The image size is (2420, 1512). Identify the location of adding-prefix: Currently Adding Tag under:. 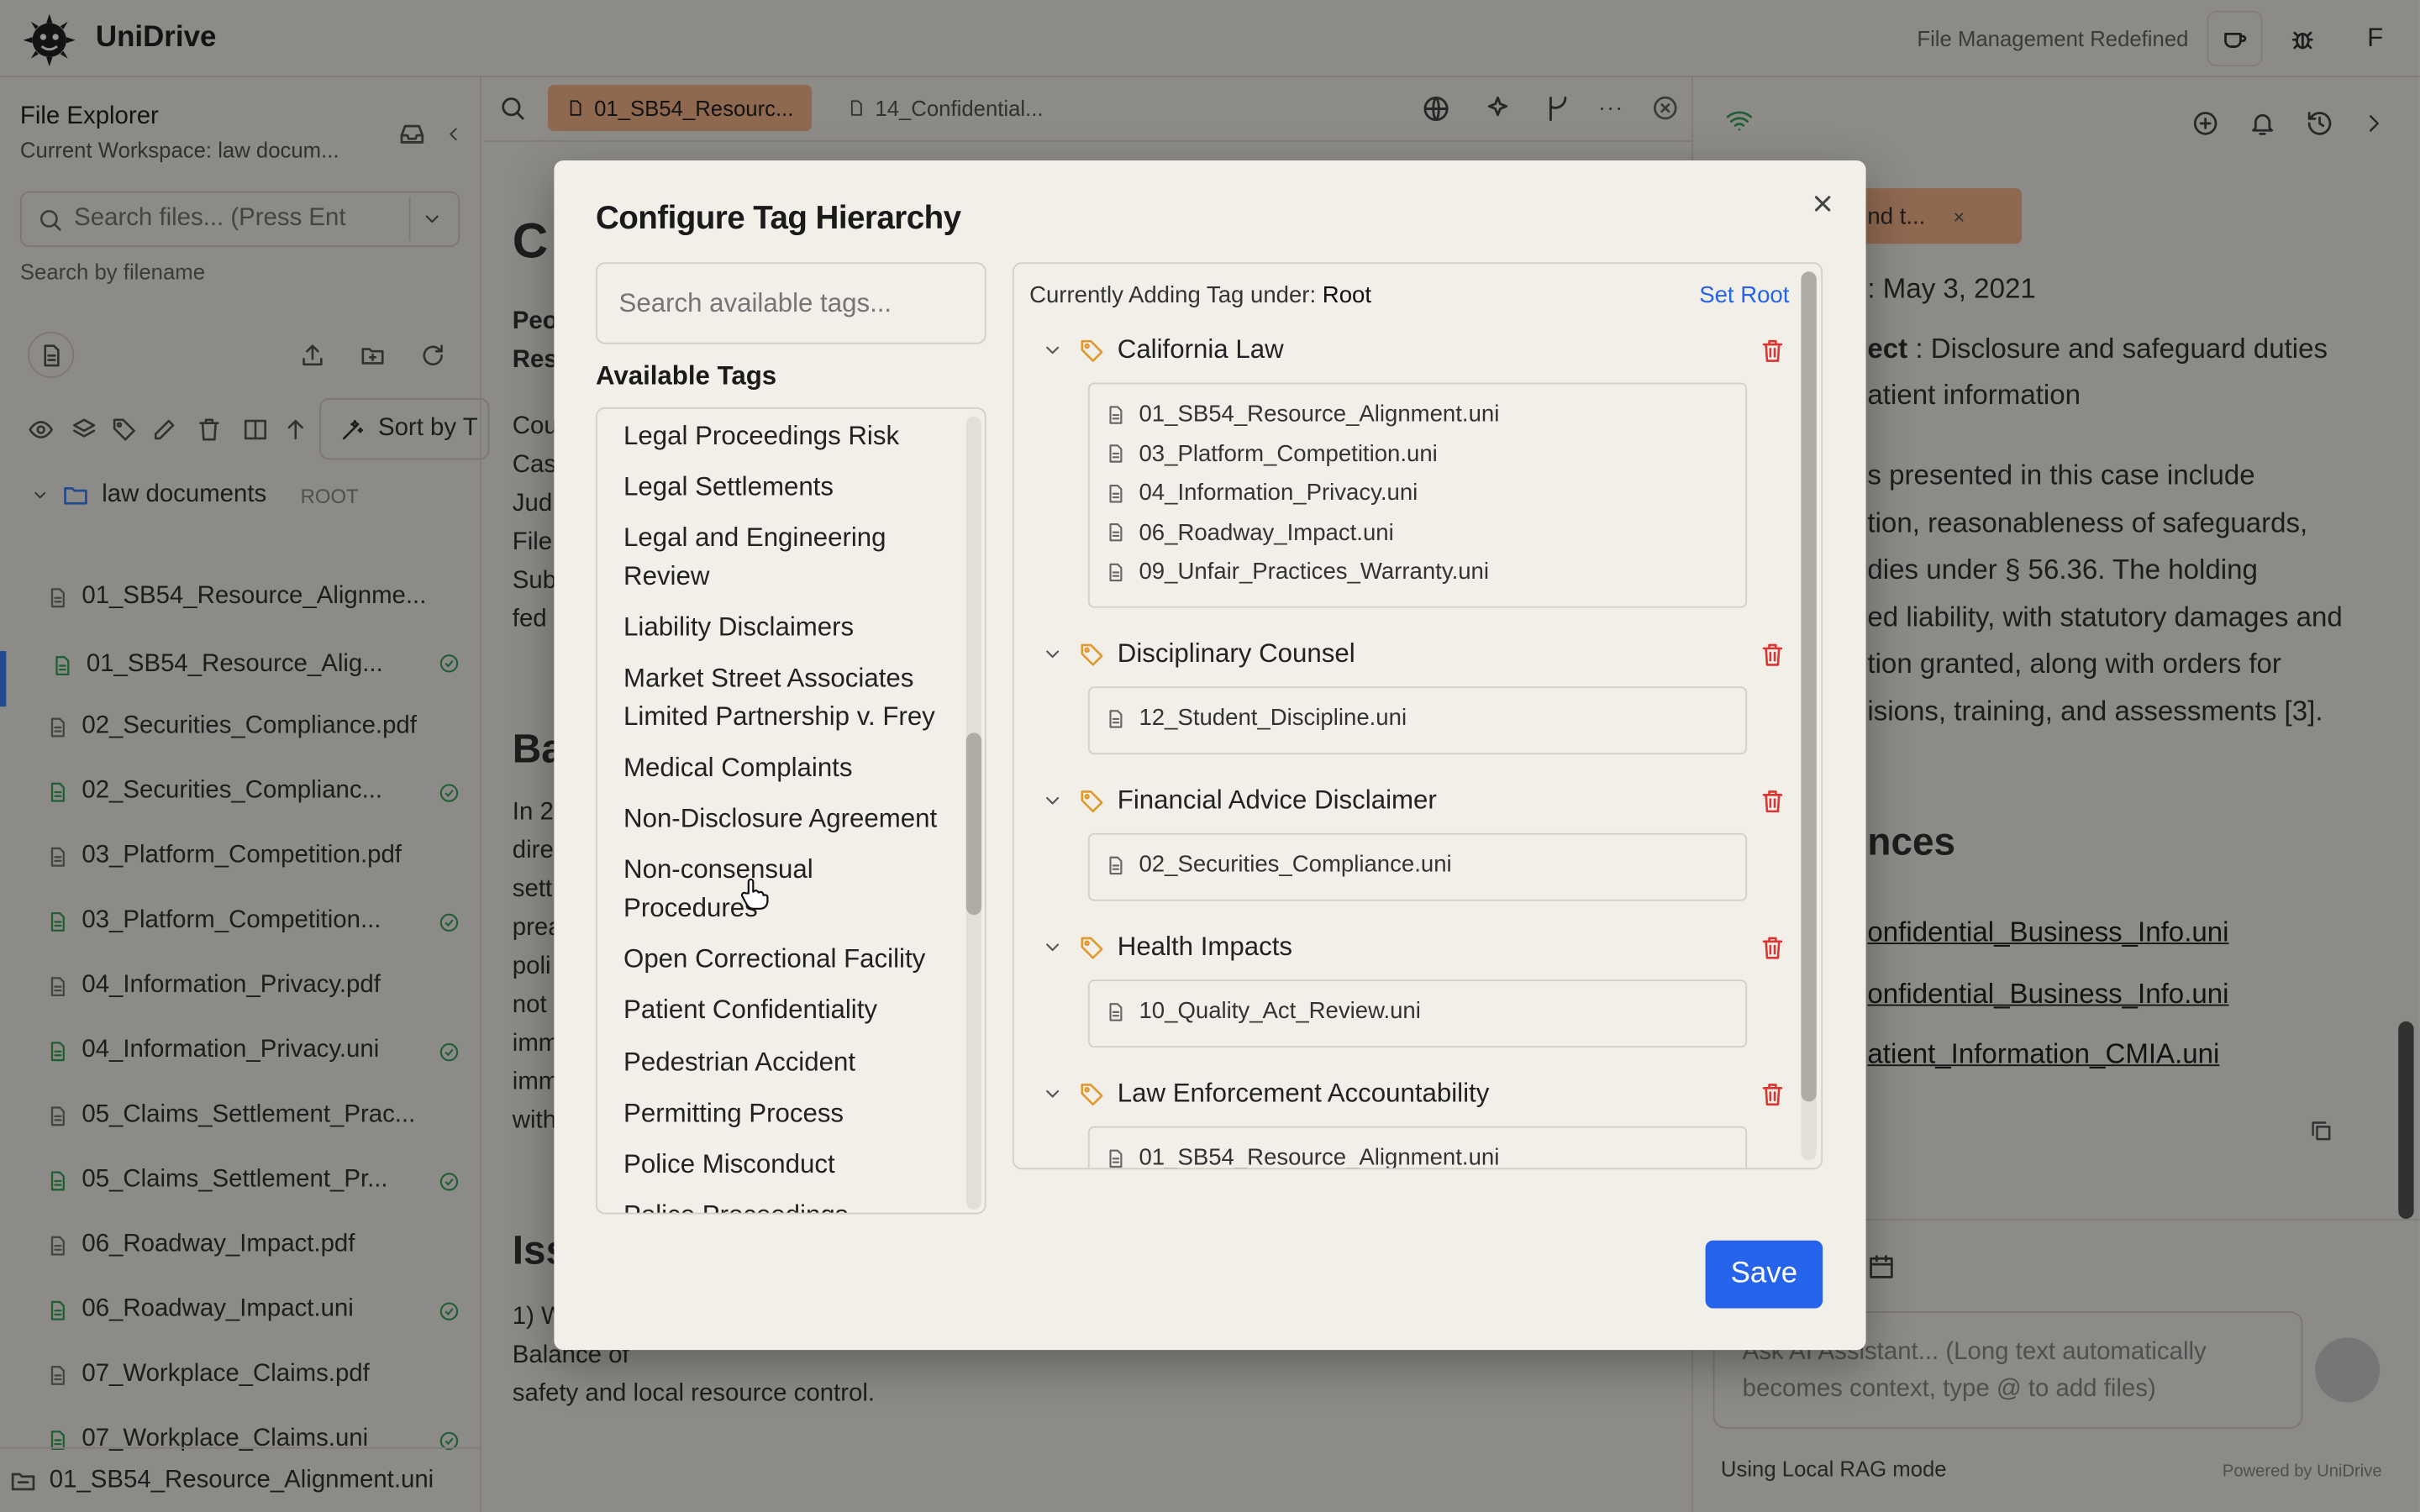
(1173, 295).